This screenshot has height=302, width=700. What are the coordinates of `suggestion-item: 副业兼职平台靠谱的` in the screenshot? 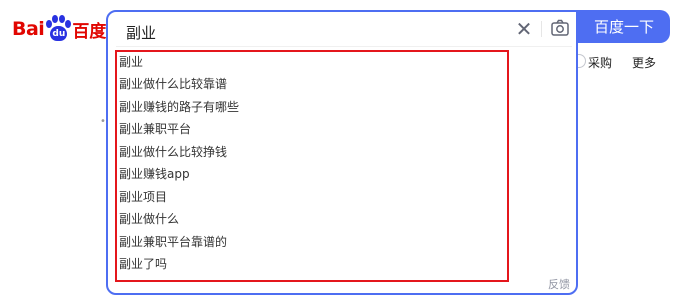 It's located at (173, 242).